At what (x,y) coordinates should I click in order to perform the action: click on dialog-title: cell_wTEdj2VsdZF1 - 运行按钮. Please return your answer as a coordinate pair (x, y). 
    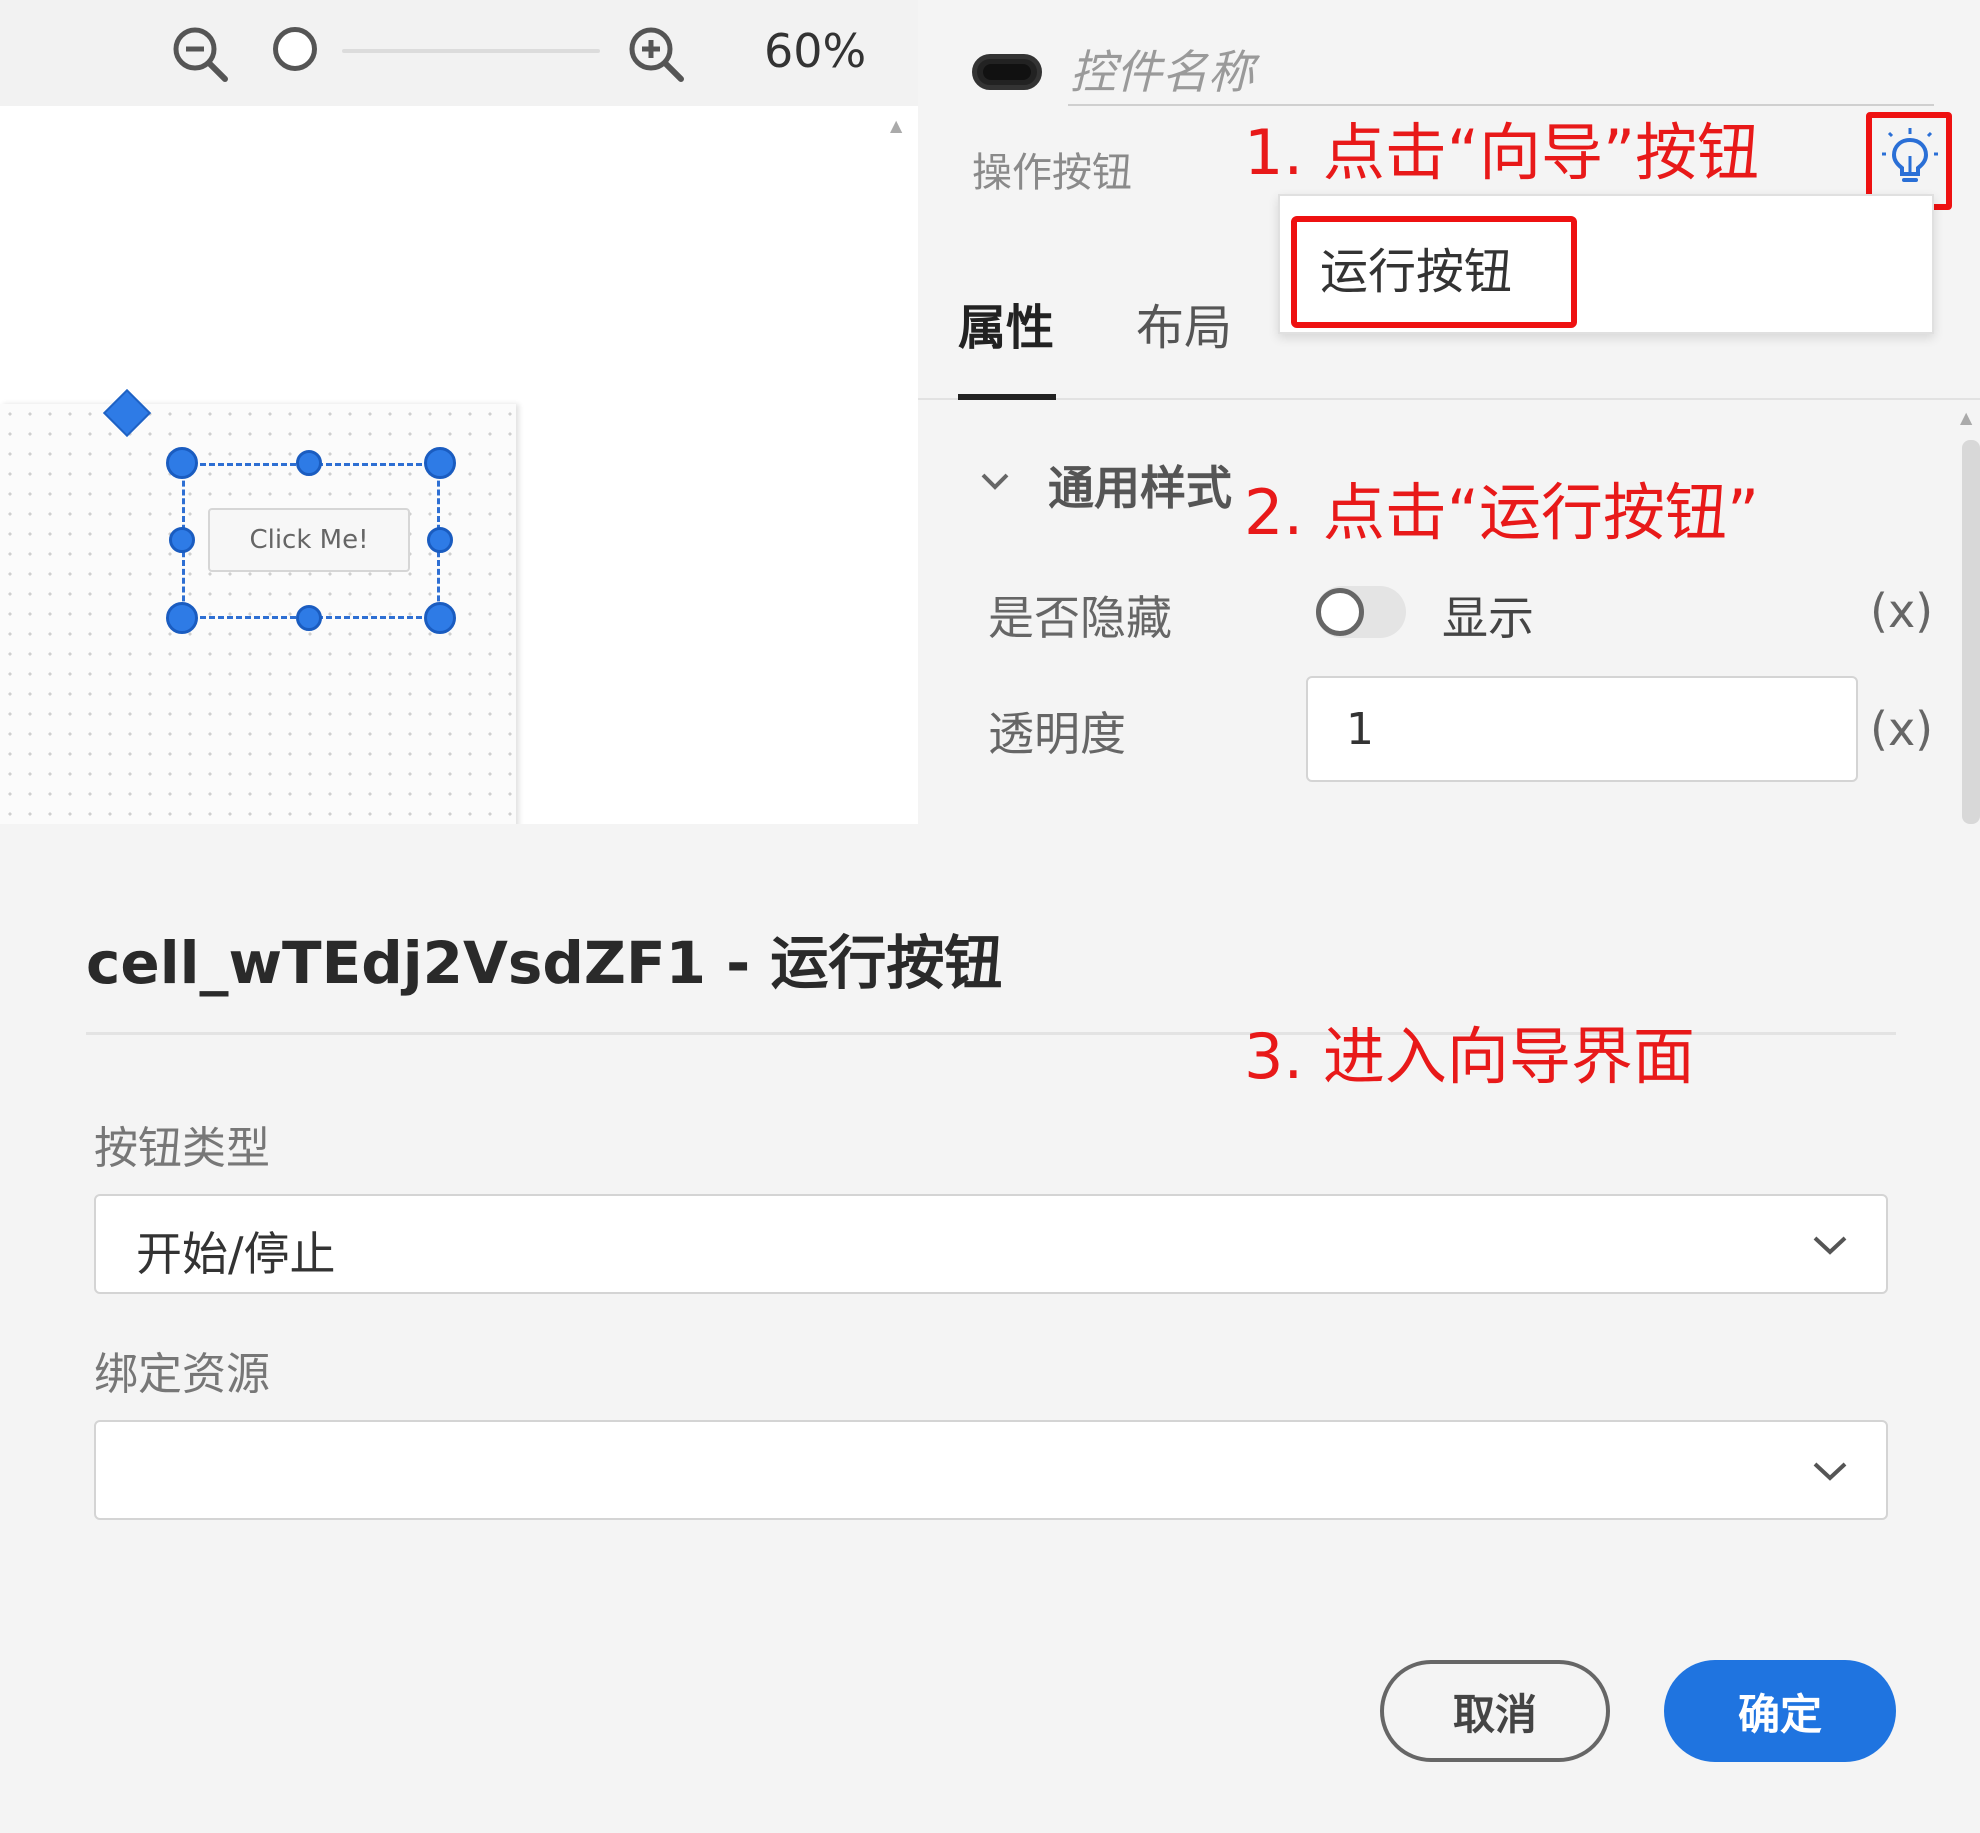
    Looking at the image, I should click on (544, 963).